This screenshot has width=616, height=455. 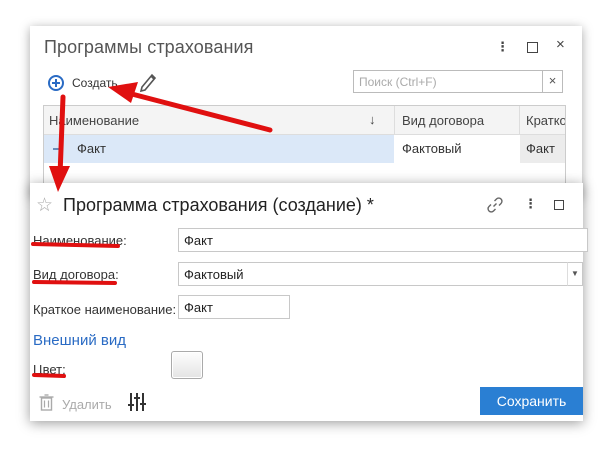 I want to click on sort-down-icon: ↓, so click(x=372, y=119).